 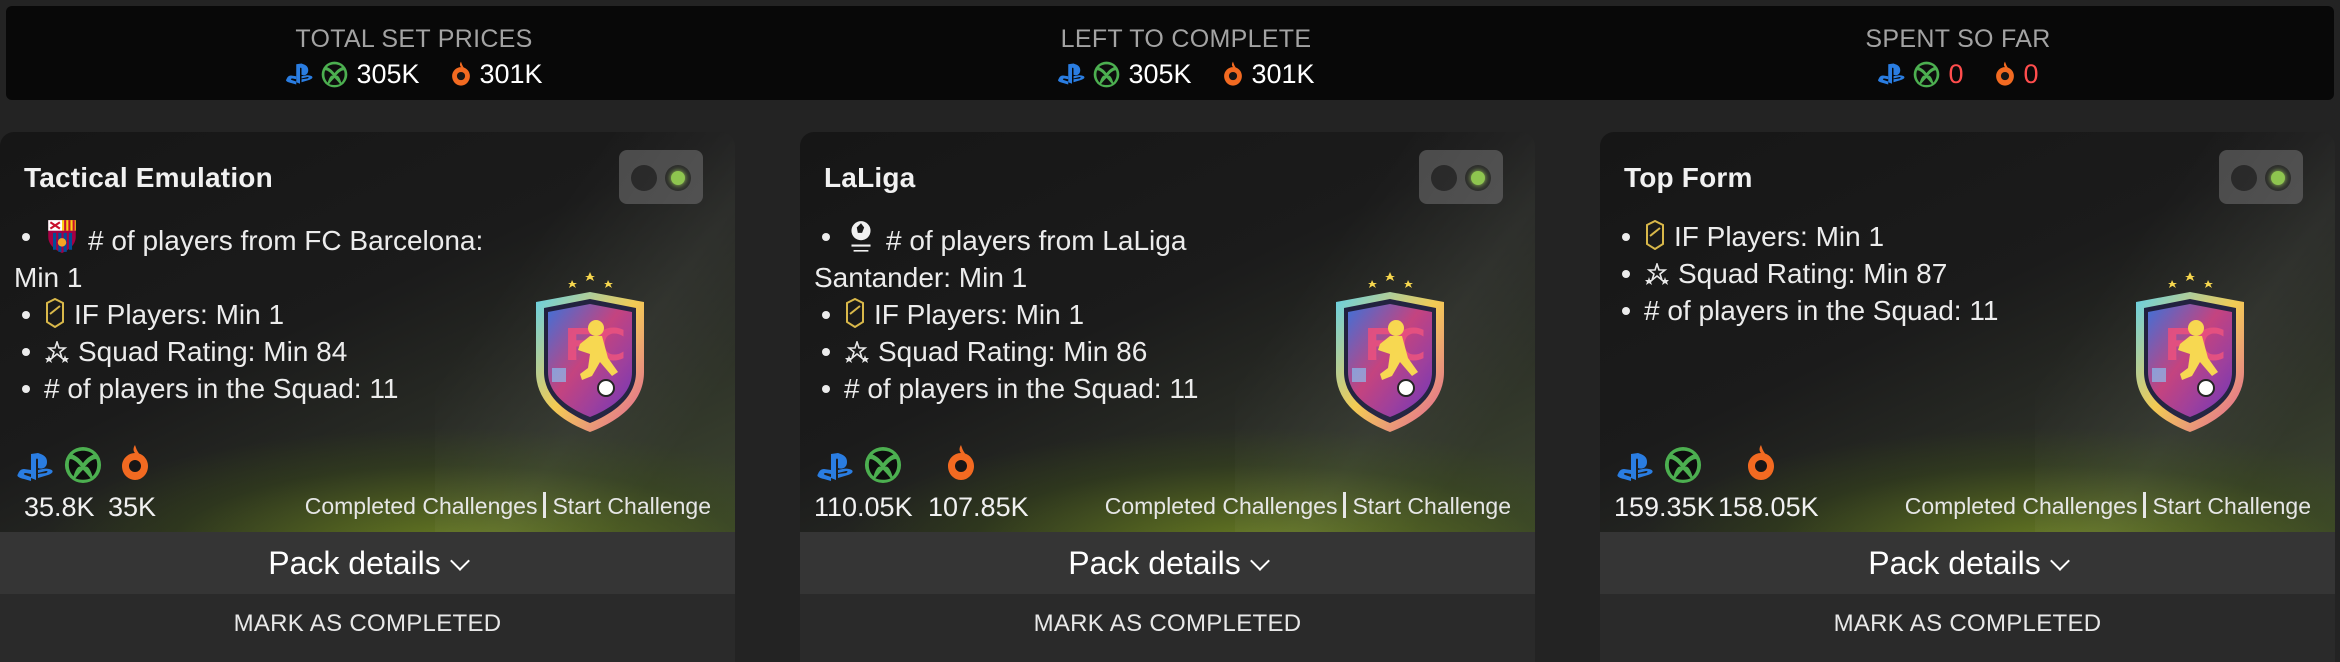 I want to click on requirement-continuation: Santander: Min 1, so click(x=921, y=277).